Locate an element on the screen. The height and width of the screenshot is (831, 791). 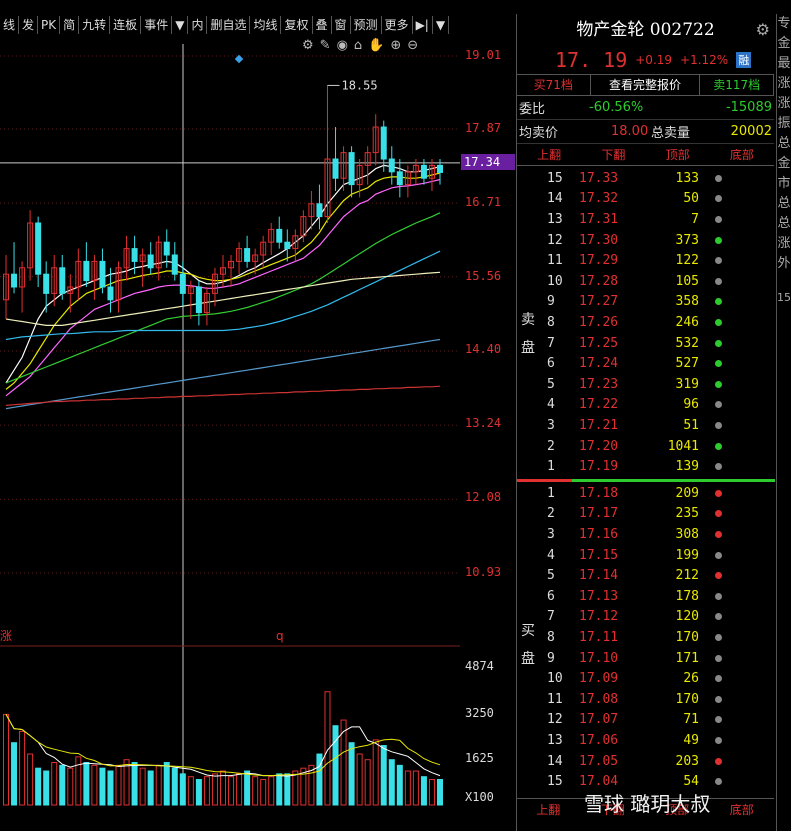
side-info-char: 金 is located at coordinates (784, 43).